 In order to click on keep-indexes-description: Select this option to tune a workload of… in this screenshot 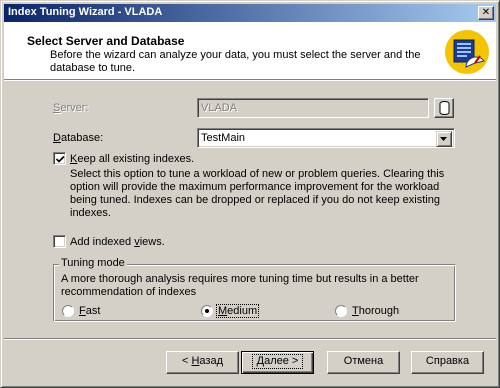, I will do `click(257, 193)`.